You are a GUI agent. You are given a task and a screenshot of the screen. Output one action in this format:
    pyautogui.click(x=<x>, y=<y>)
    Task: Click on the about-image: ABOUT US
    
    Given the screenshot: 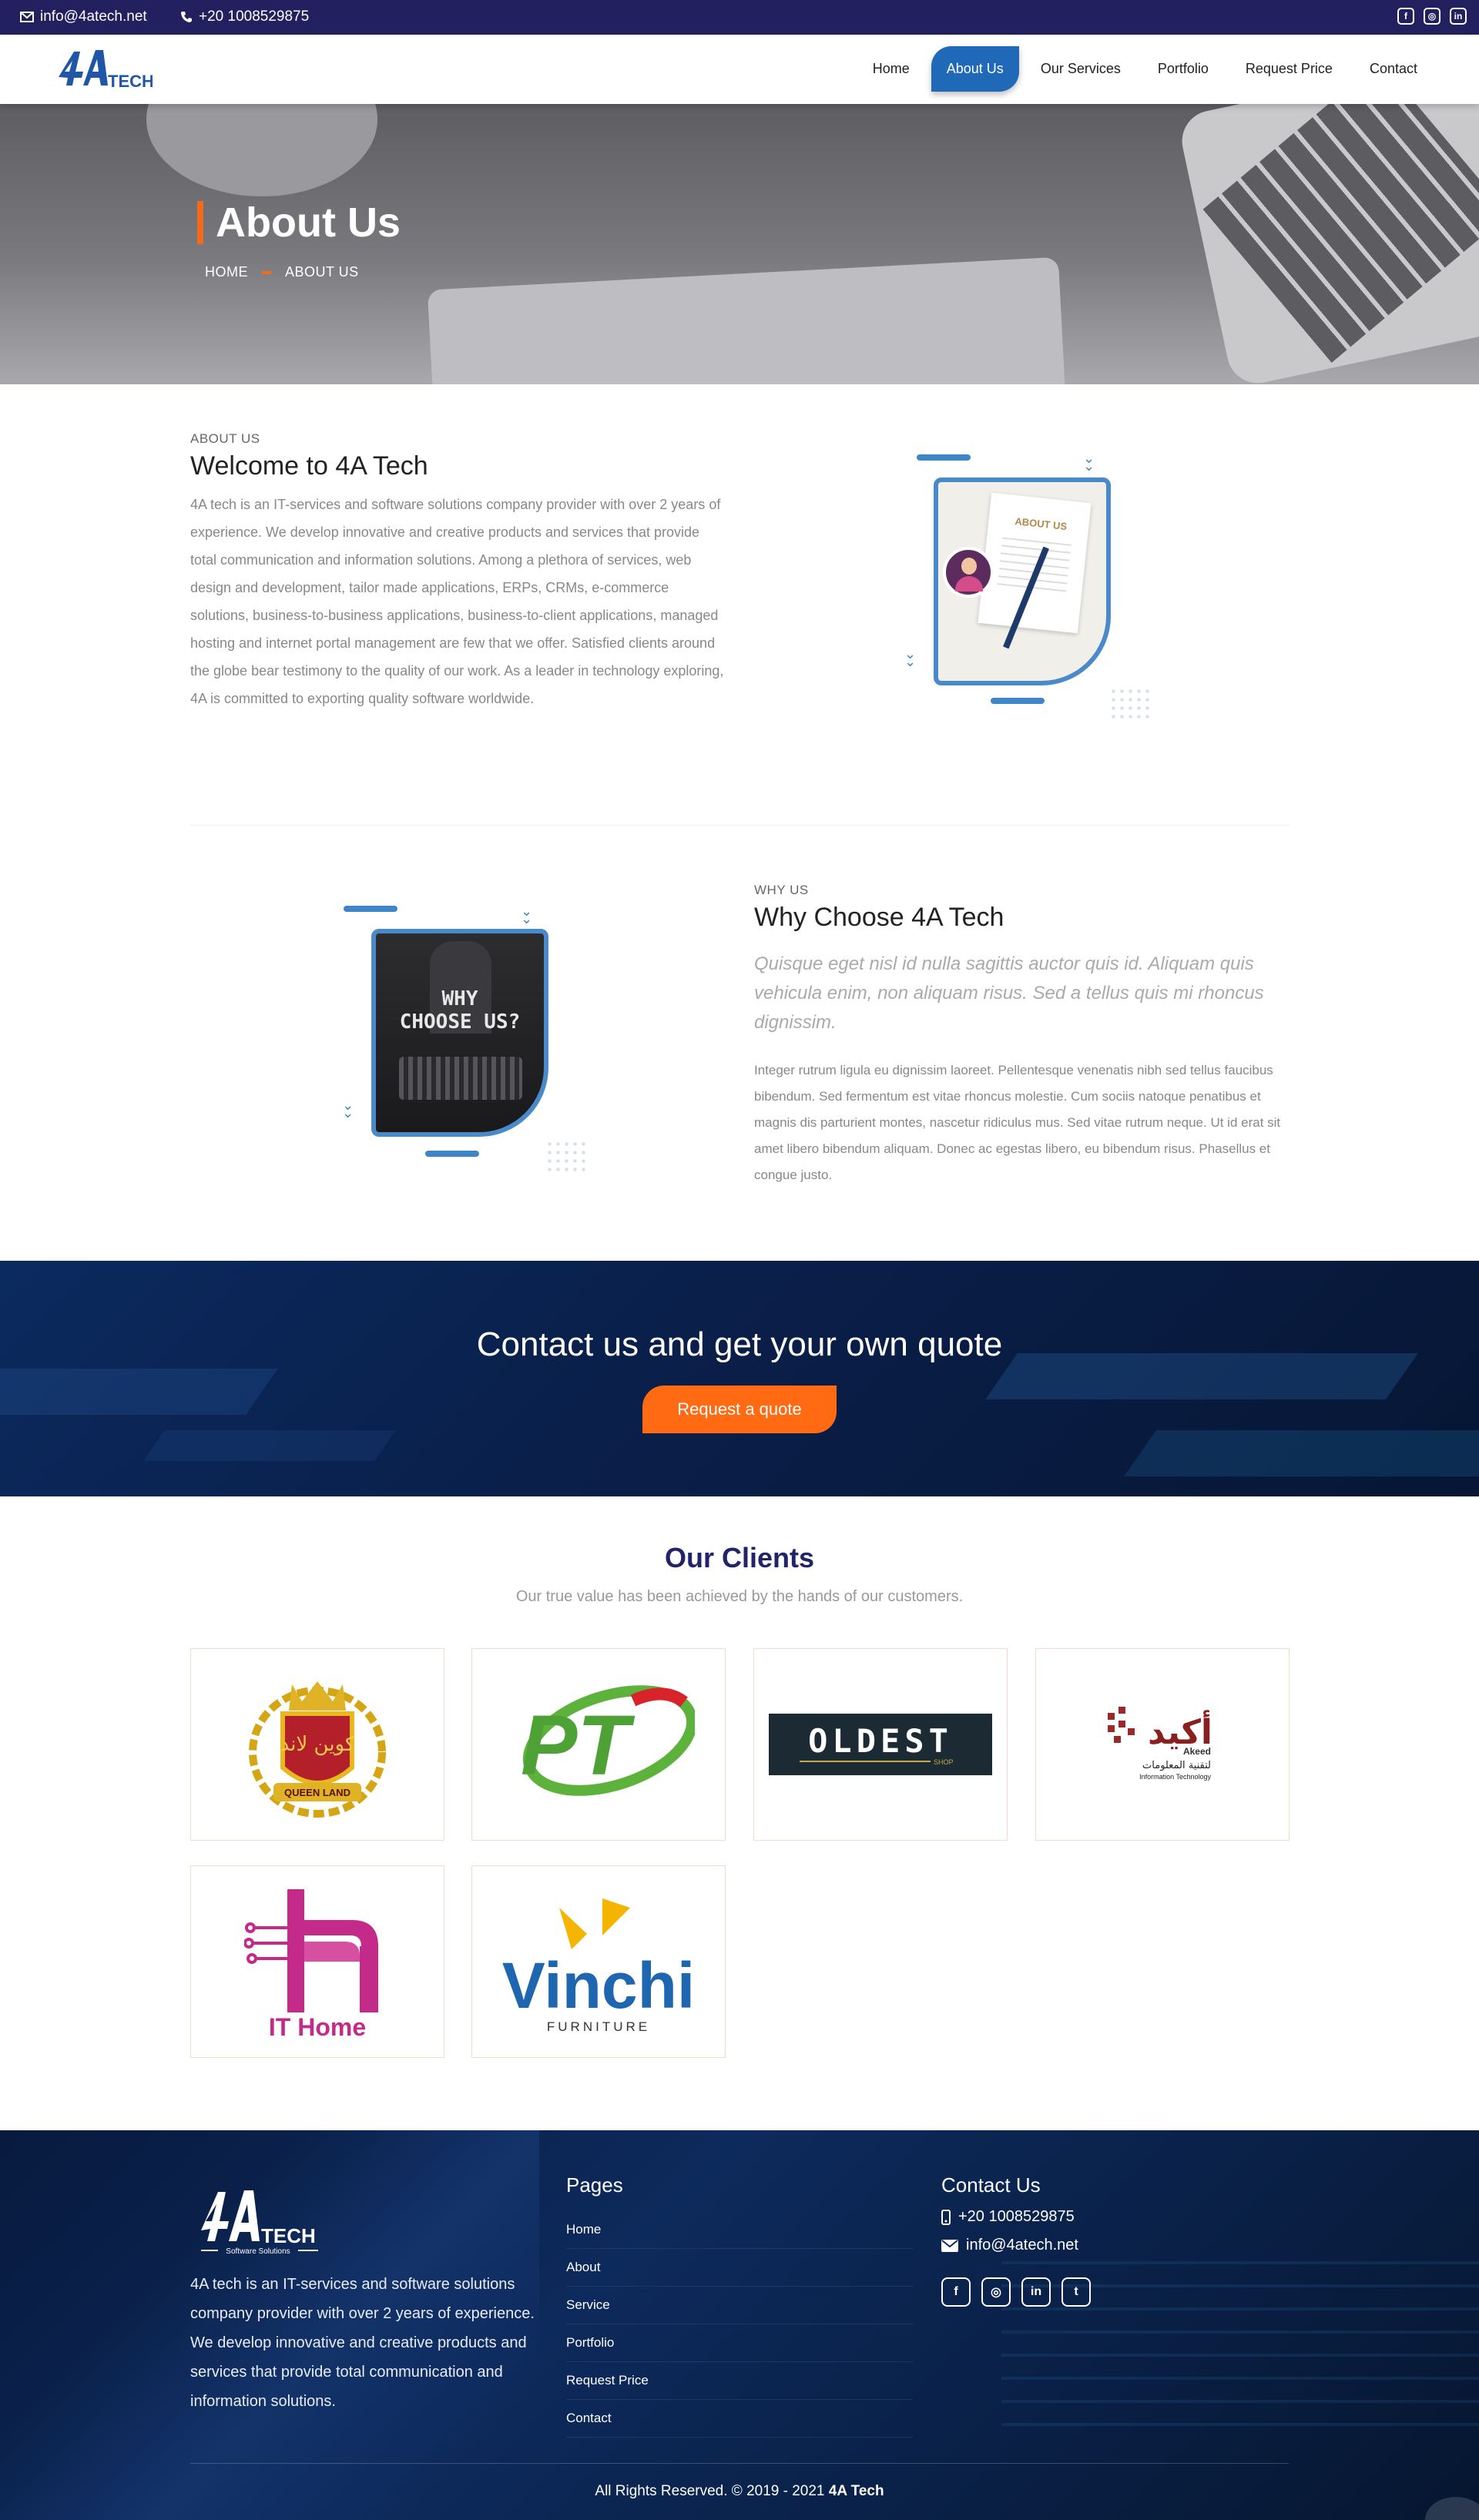 What is the action you would take?
    pyautogui.click(x=1022, y=582)
    